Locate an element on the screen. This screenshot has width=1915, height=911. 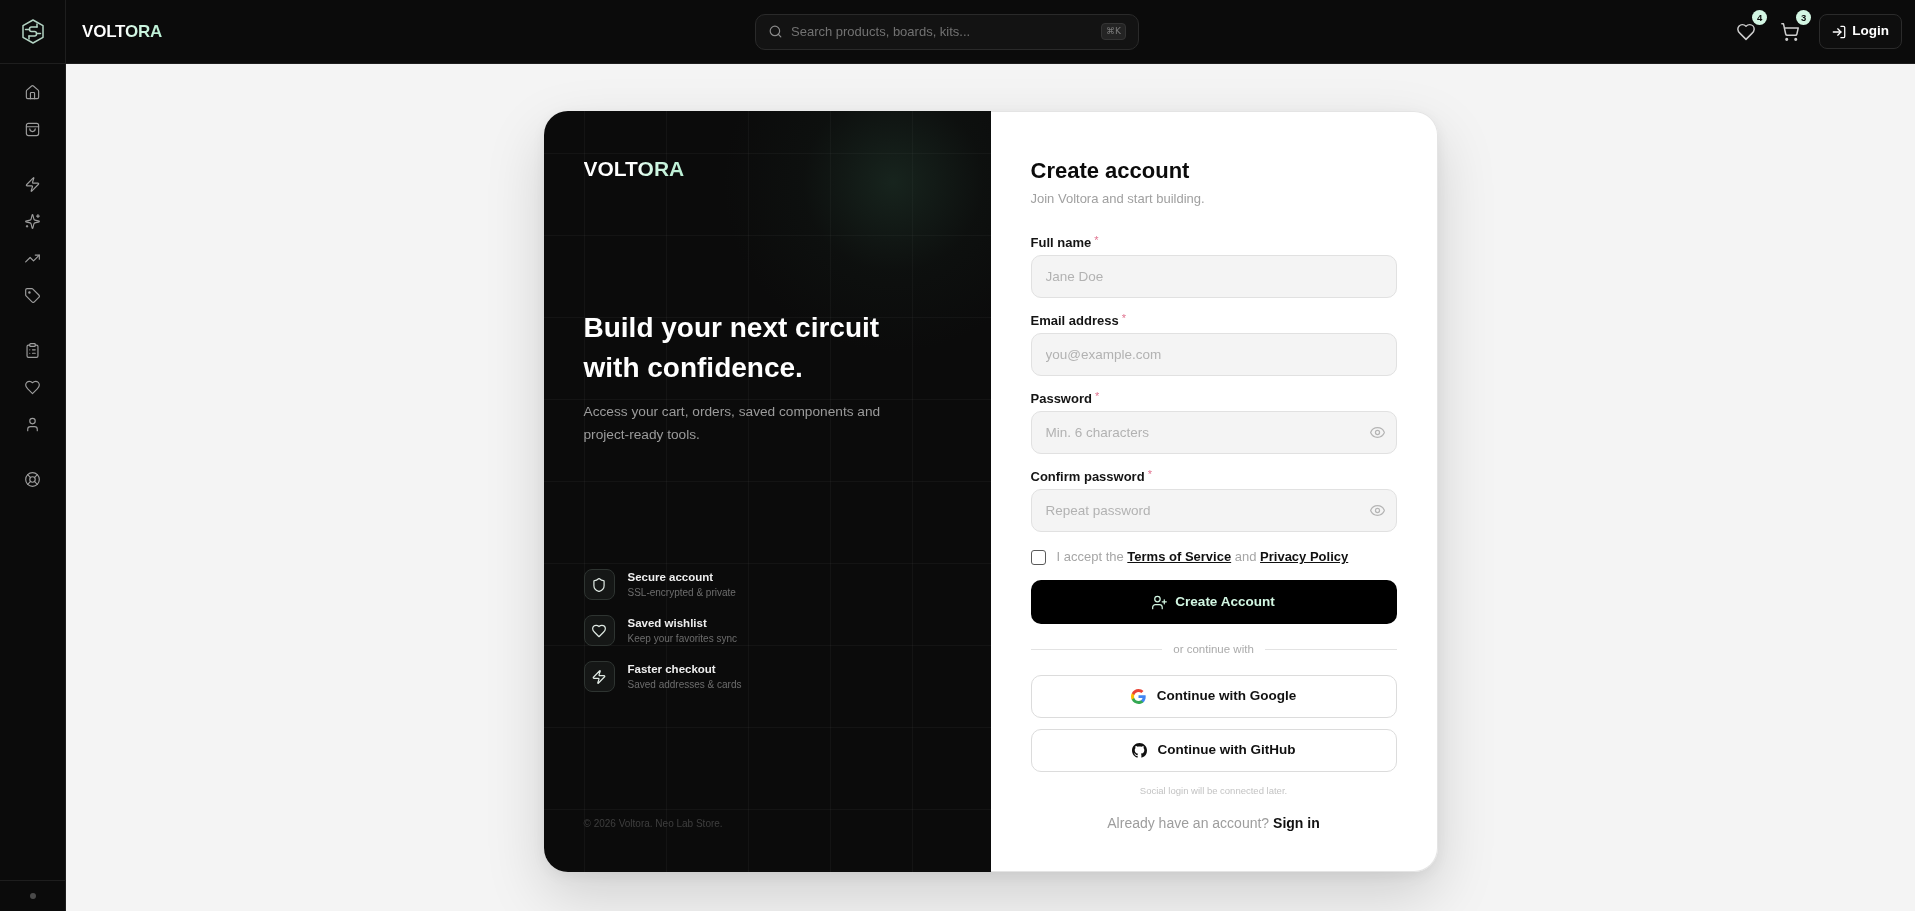
email-field: you@example.com is located at coordinates (1213, 354).